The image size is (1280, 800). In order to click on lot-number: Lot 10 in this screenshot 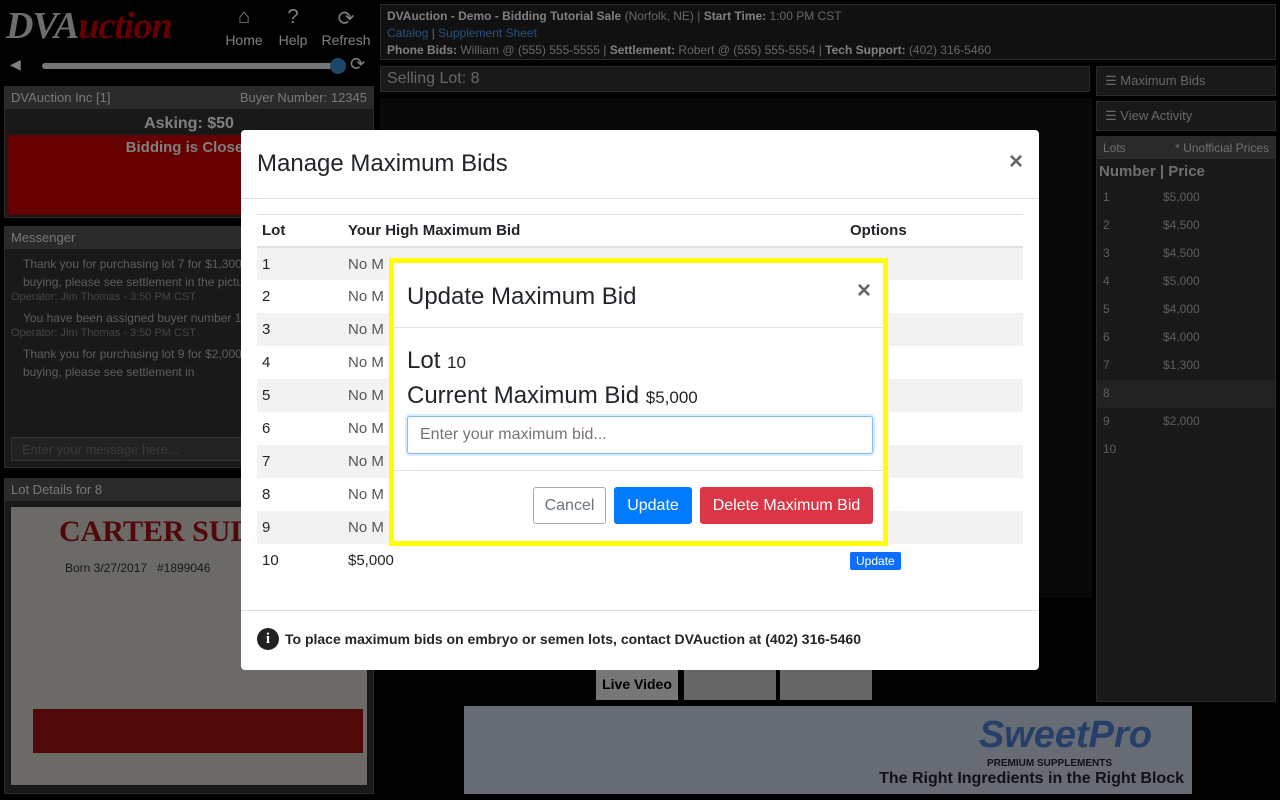, I will do `click(436, 360)`.